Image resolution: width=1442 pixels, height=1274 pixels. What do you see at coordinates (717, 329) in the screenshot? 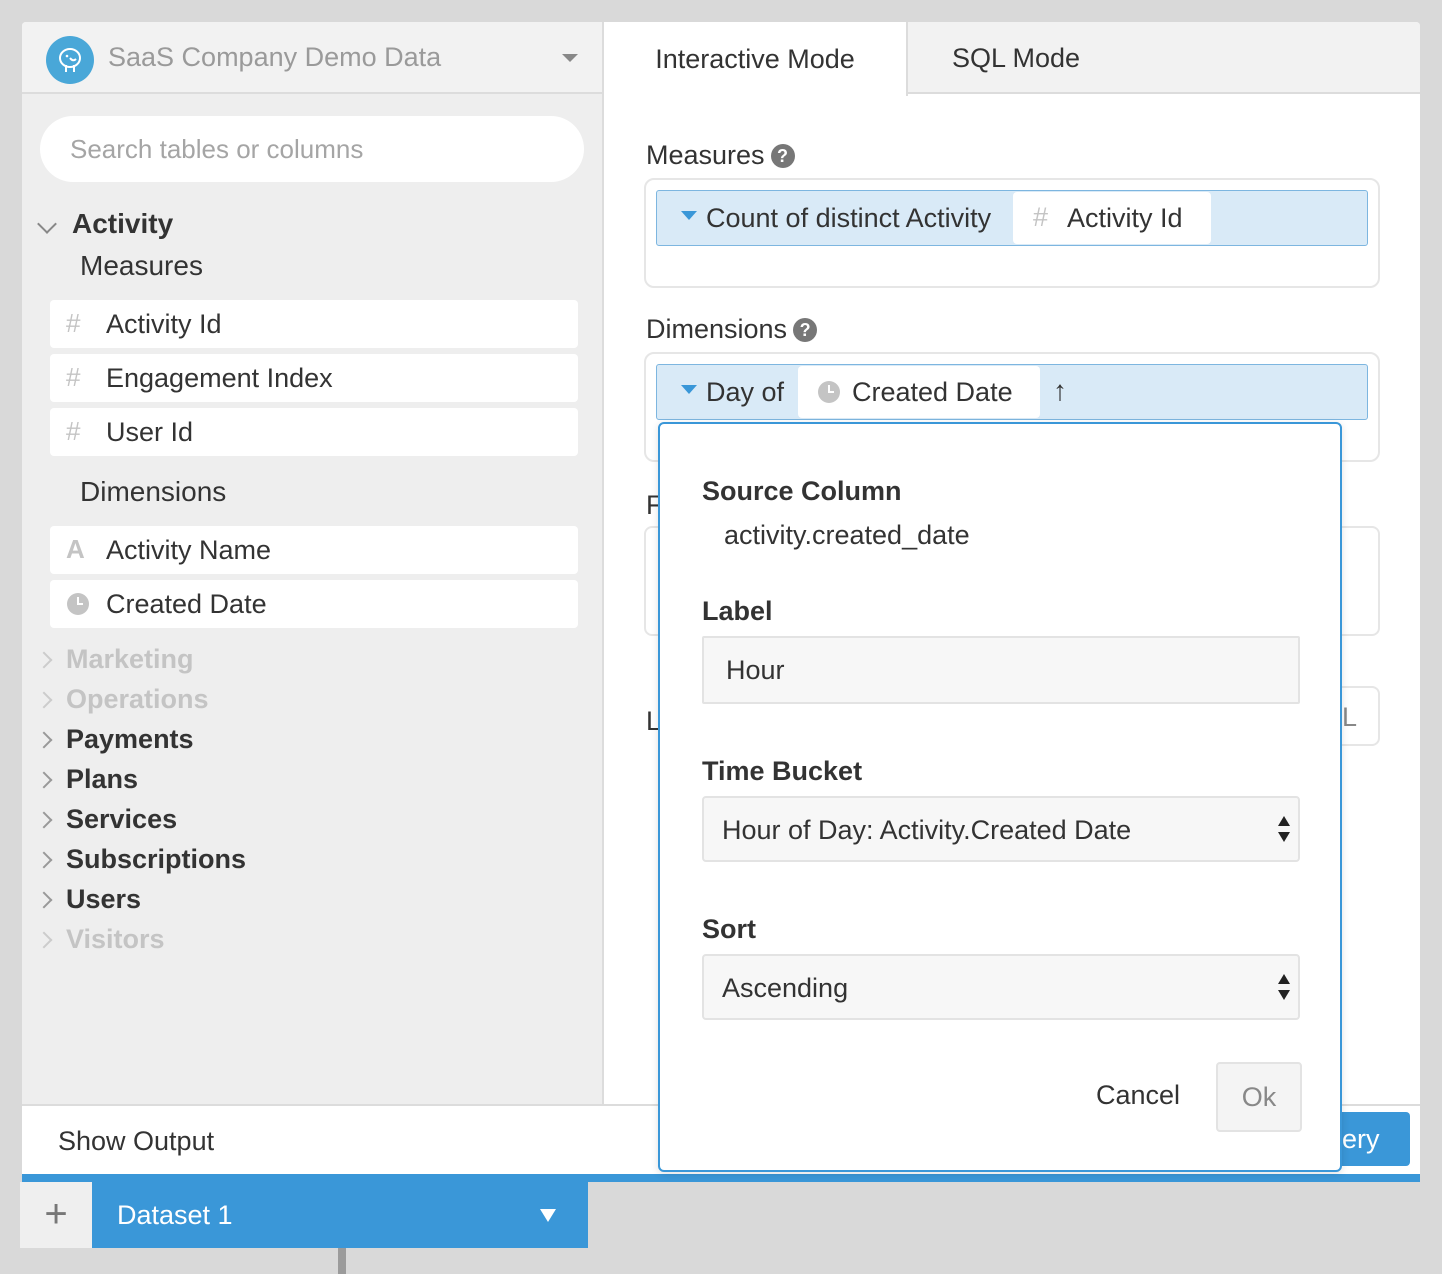
I see `dimensions-label-text: Dimensions` at bounding box center [717, 329].